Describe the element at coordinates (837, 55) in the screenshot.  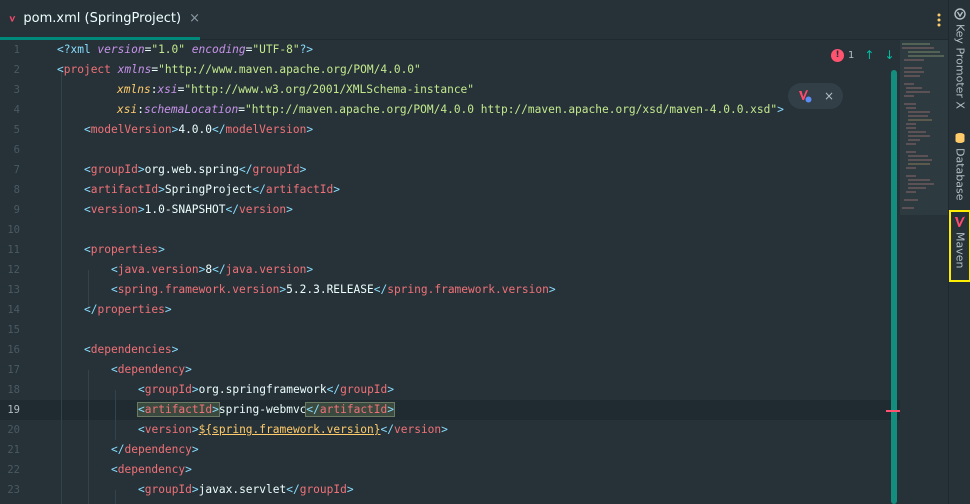
I see `error-icon: !` at that location.